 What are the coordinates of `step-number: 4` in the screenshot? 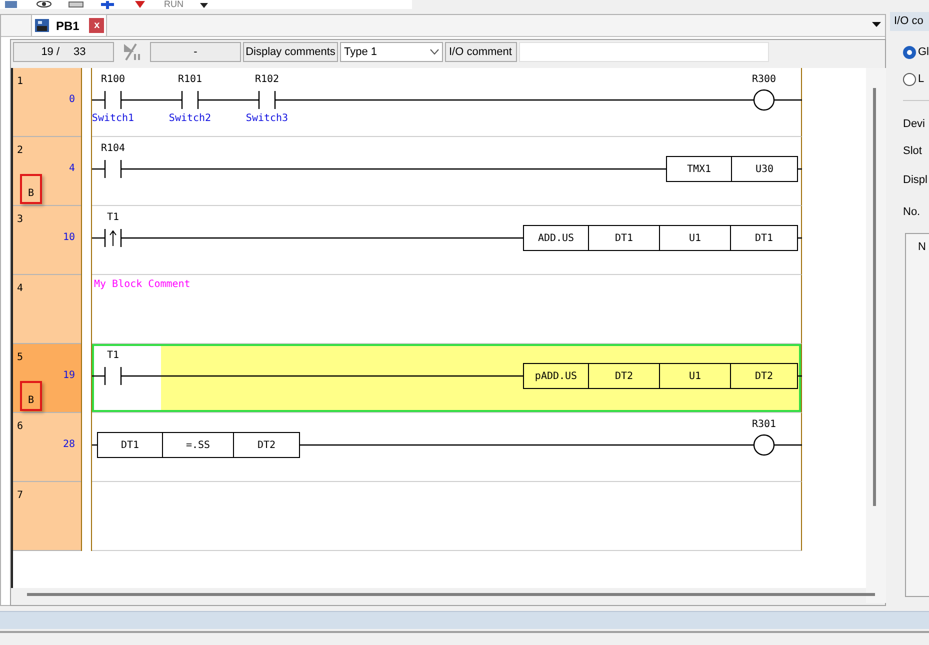 It's located at (71, 169).